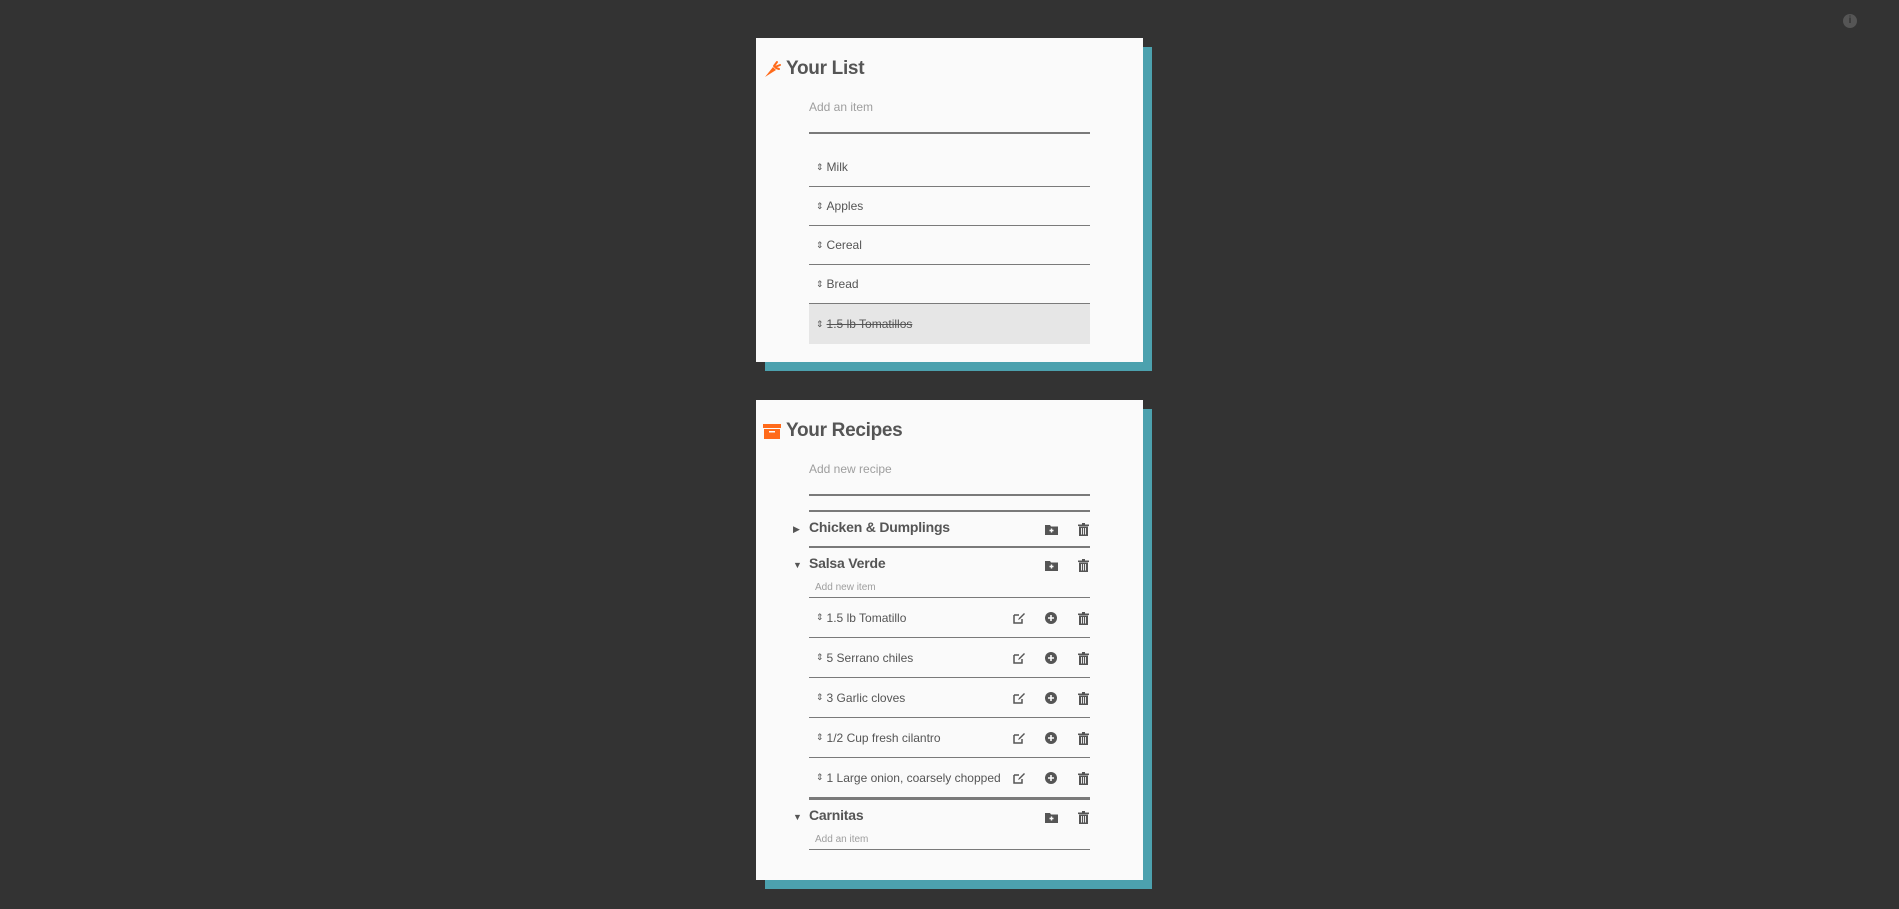  I want to click on ingredient-item: ⇕ 1 Large onion, coarsely chopped, so click(949, 778).